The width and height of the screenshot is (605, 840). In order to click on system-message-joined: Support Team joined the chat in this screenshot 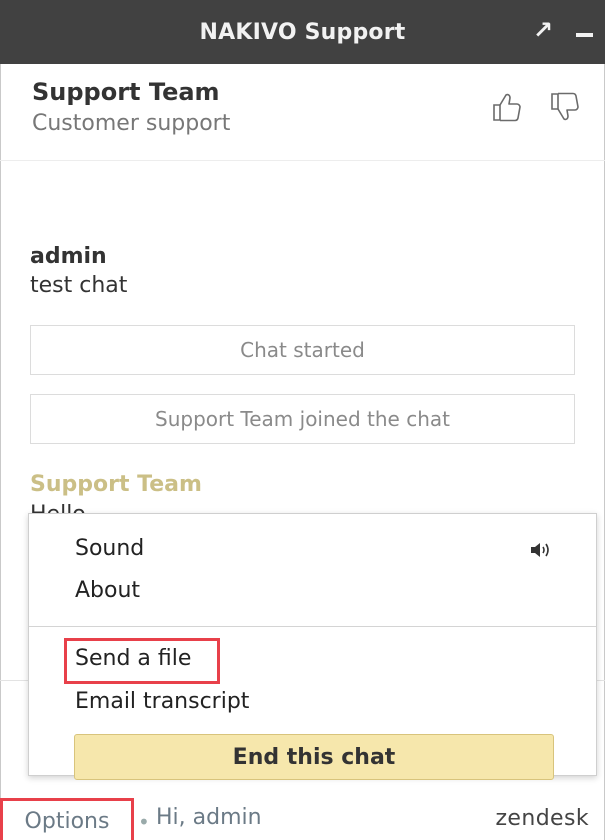, I will do `click(302, 419)`.